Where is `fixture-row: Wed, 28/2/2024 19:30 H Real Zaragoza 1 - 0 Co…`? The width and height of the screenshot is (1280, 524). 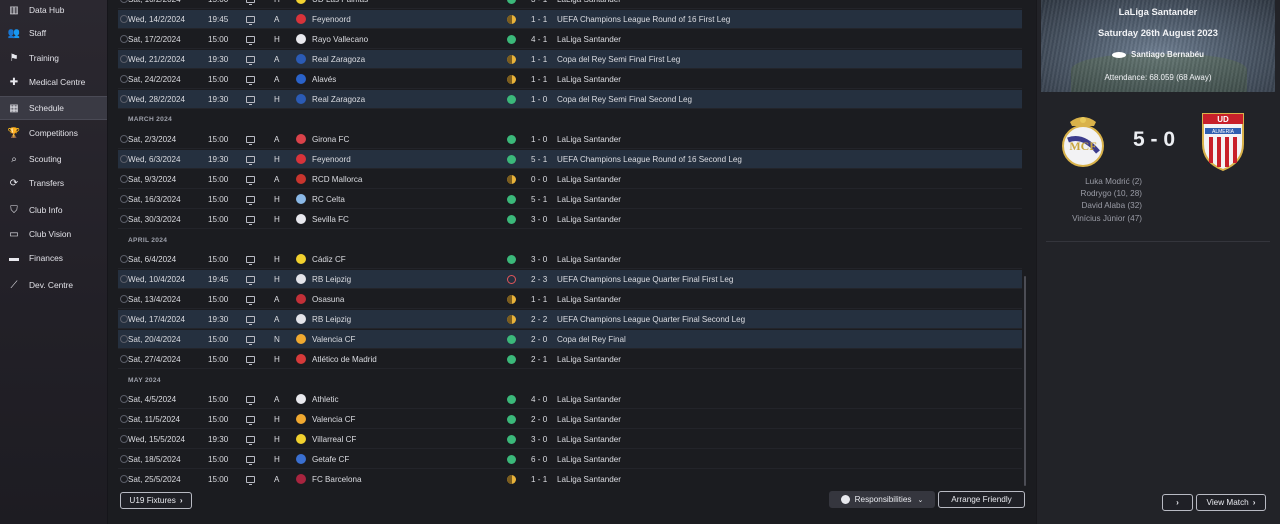 fixture-row: Wed, 28/2/2024 19:30 H Real Zaragoza 1 - 0 Co… is located at coordinates (570, 99).